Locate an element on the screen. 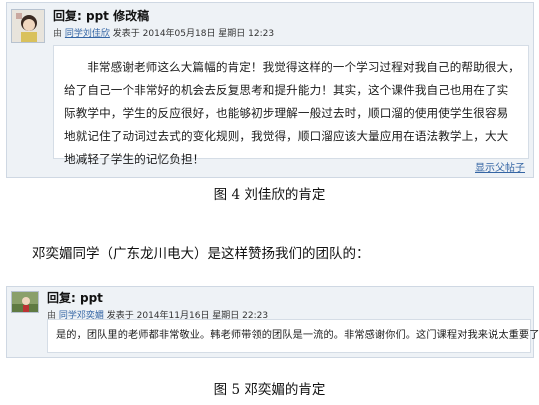  post-meta: 由 同学刘佳欣 发表于 2014年05月18日 星期日 12:23 is located at coordinates (291, 32).